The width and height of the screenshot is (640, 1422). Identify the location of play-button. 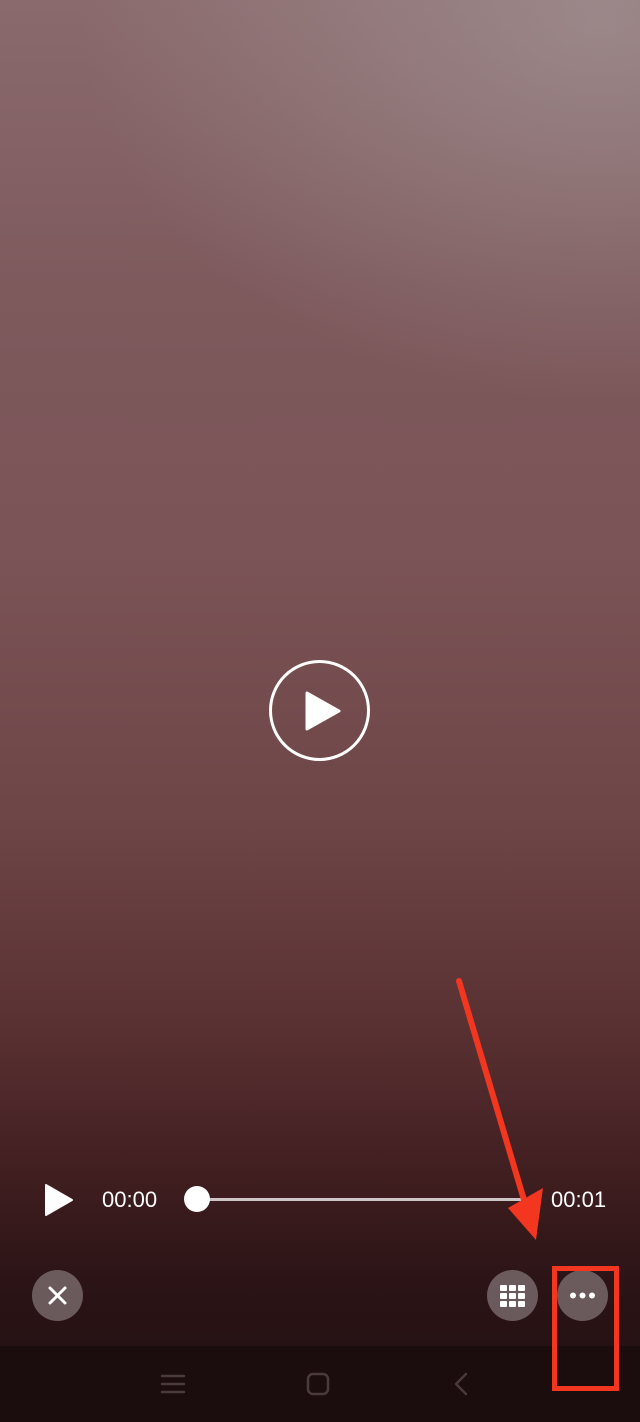
(58, 1200).